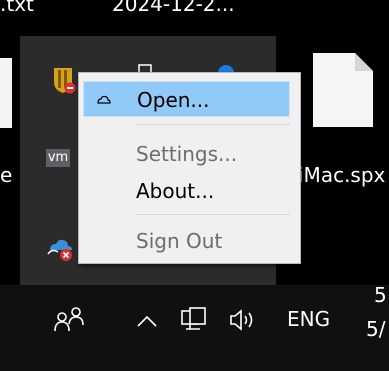  I want to click on clock-date: 5/, so click(375, 329).